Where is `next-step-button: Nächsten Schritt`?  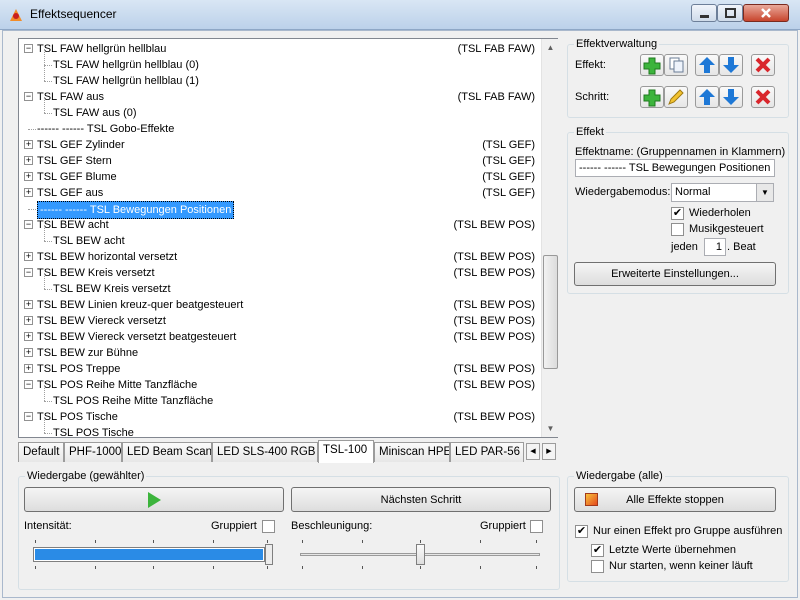
next-step-button: Nächsten Schritt is located at coordinates (421, 499).